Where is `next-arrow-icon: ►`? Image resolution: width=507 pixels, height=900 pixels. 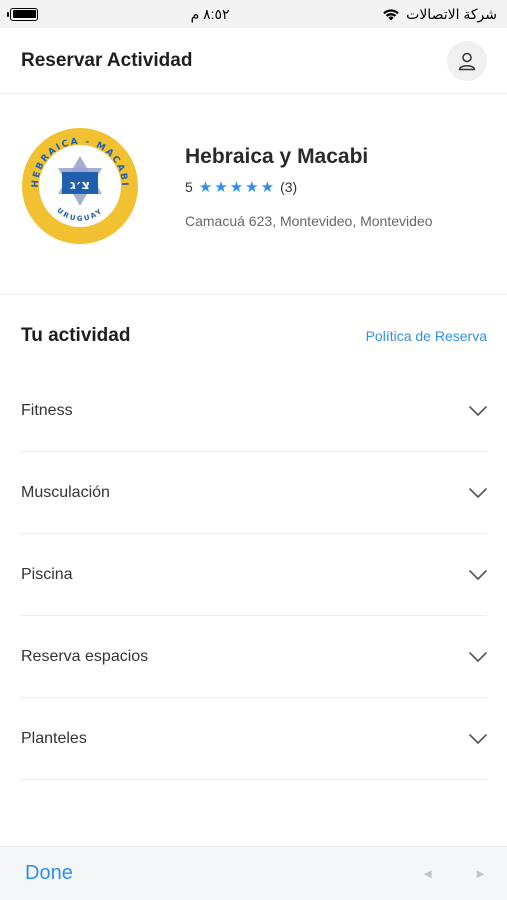 next-arrow-icon: ► is located at coordinates (480, 873).